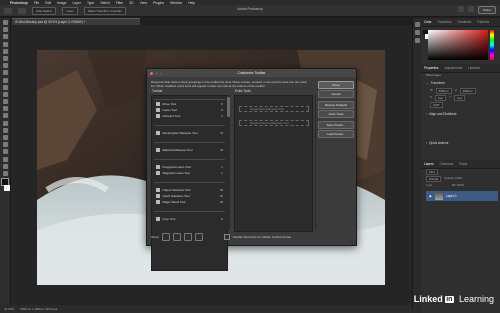  I want to click on scrollbar-thumb, so click(228, 107).